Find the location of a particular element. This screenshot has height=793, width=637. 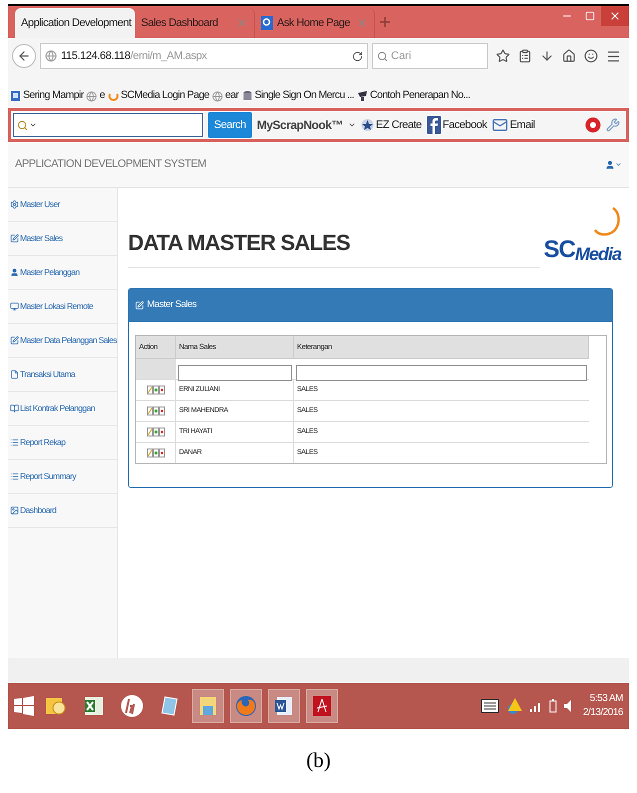

toolbar-link: EZ Create is located at coordinates (391, 125).